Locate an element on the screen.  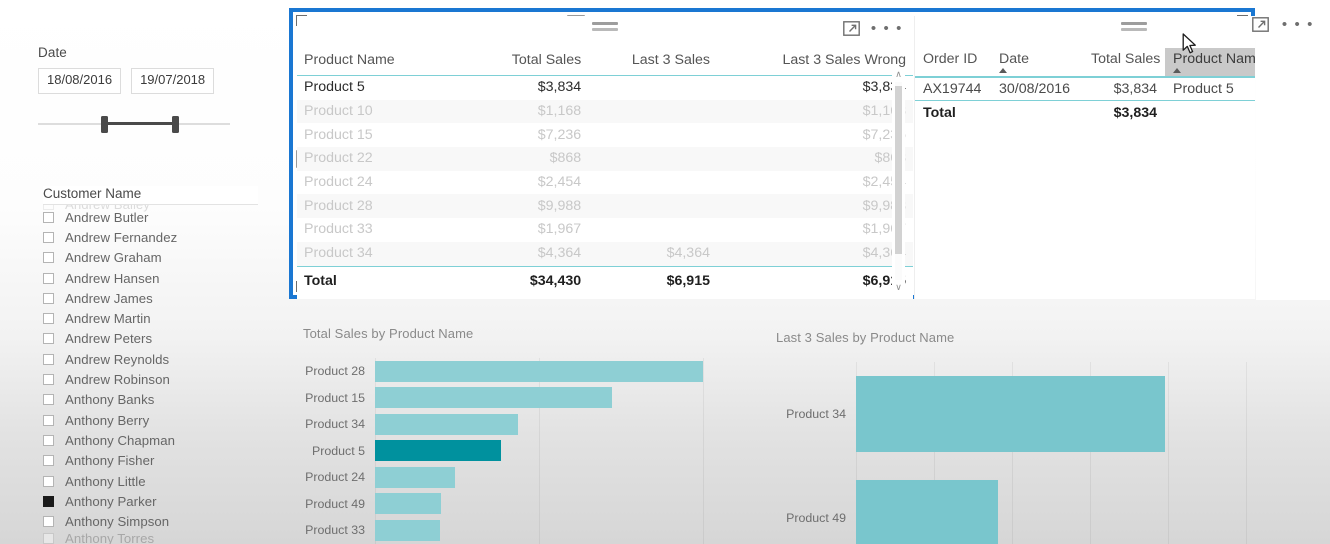
table-row: Product 28 $9,988 $9,988 is located at coordinates (605, 206).